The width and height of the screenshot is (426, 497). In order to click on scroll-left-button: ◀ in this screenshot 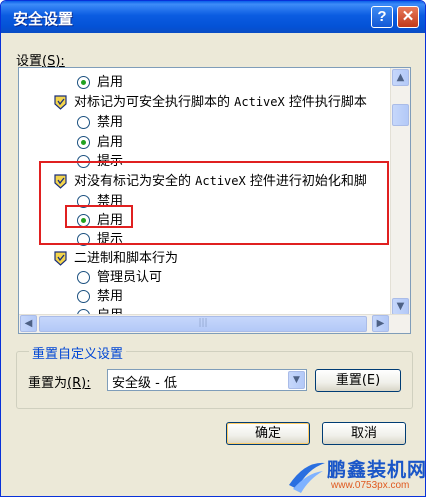, I will do `click(28, 323)`.